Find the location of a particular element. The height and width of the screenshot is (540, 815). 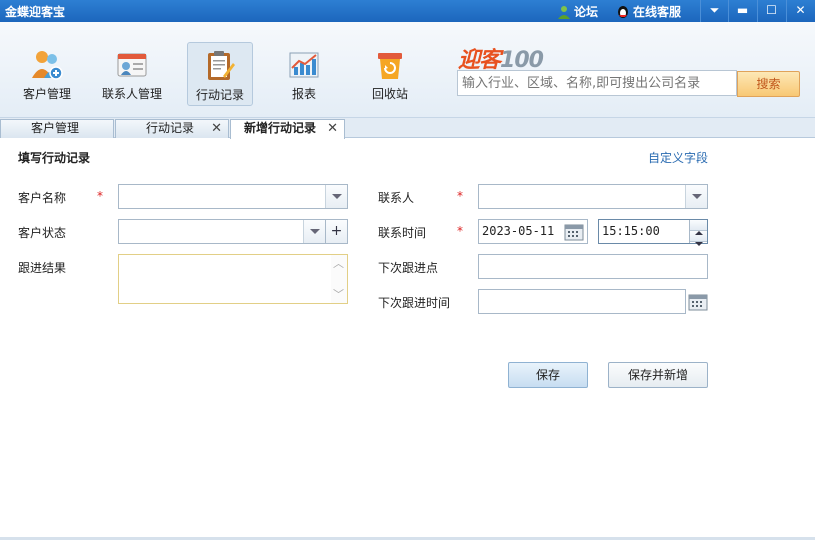

tab-new-action-record: 新增行动记录 ✕ is located at coordinates (287, 129).